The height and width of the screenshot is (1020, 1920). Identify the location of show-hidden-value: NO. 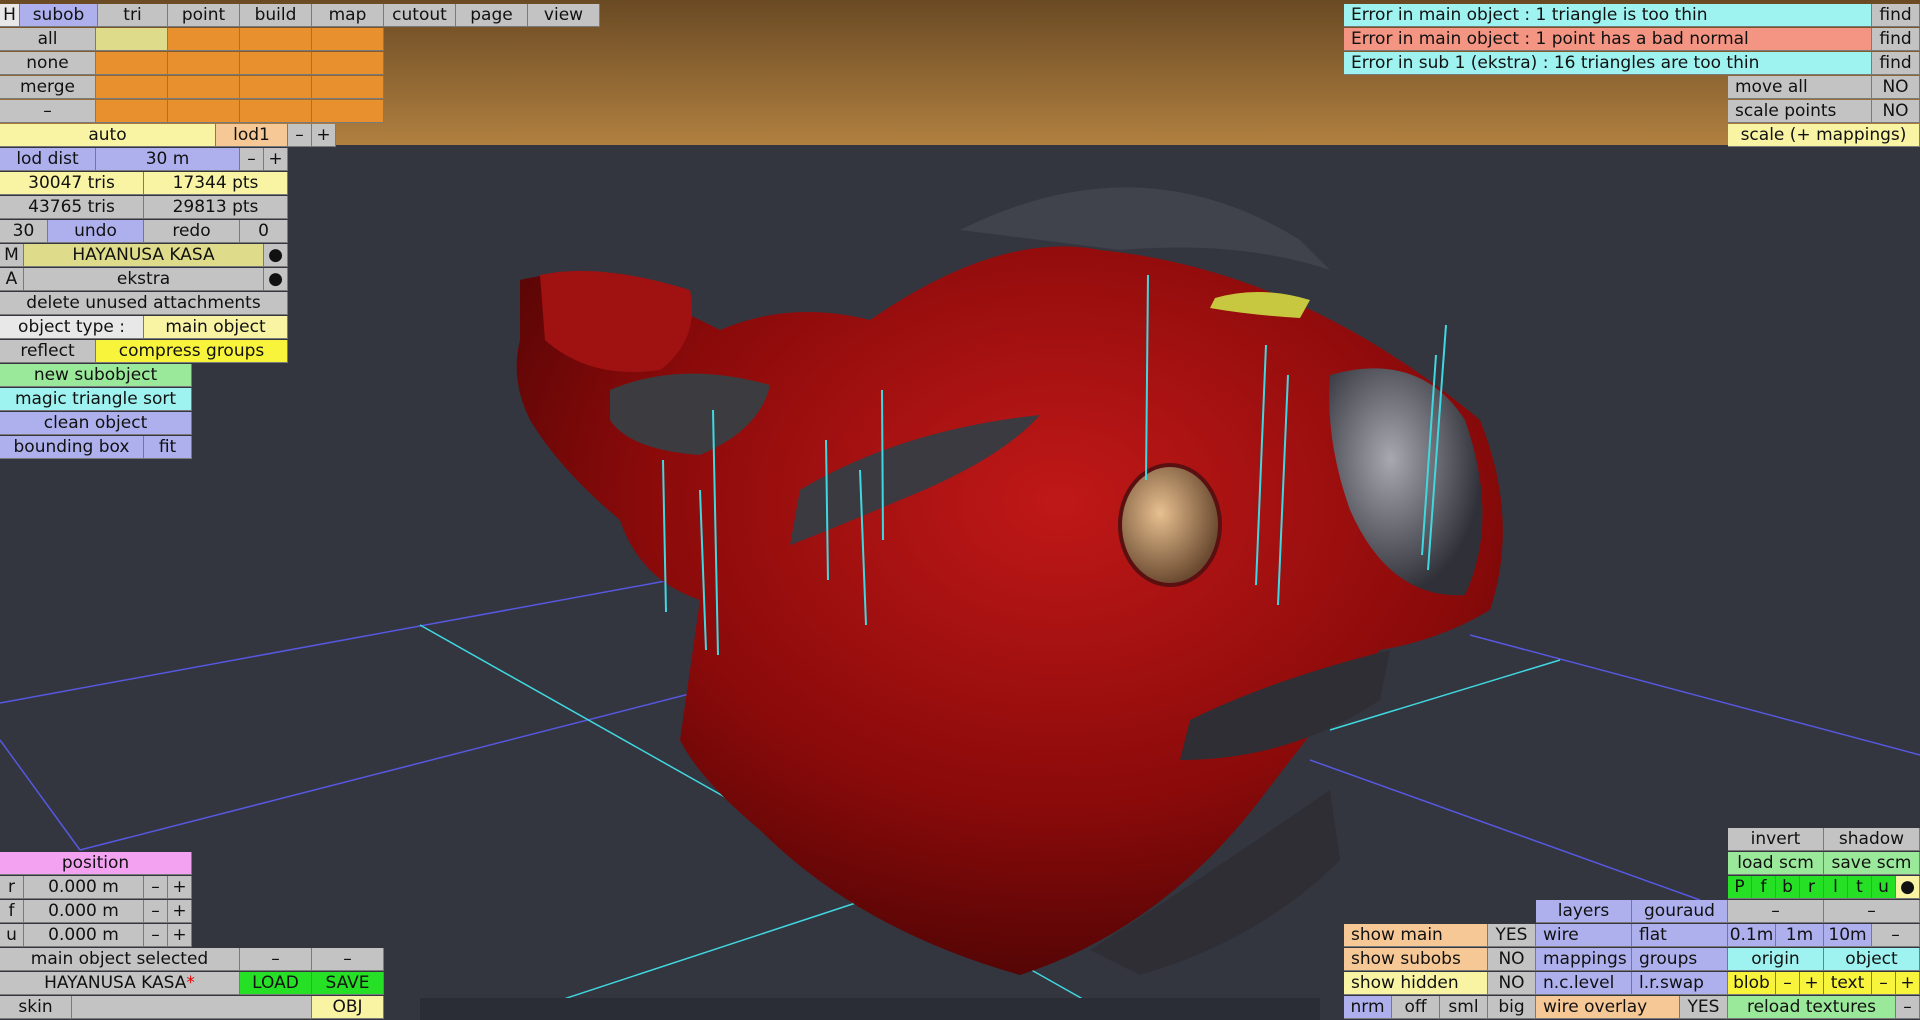
(1512, 983).